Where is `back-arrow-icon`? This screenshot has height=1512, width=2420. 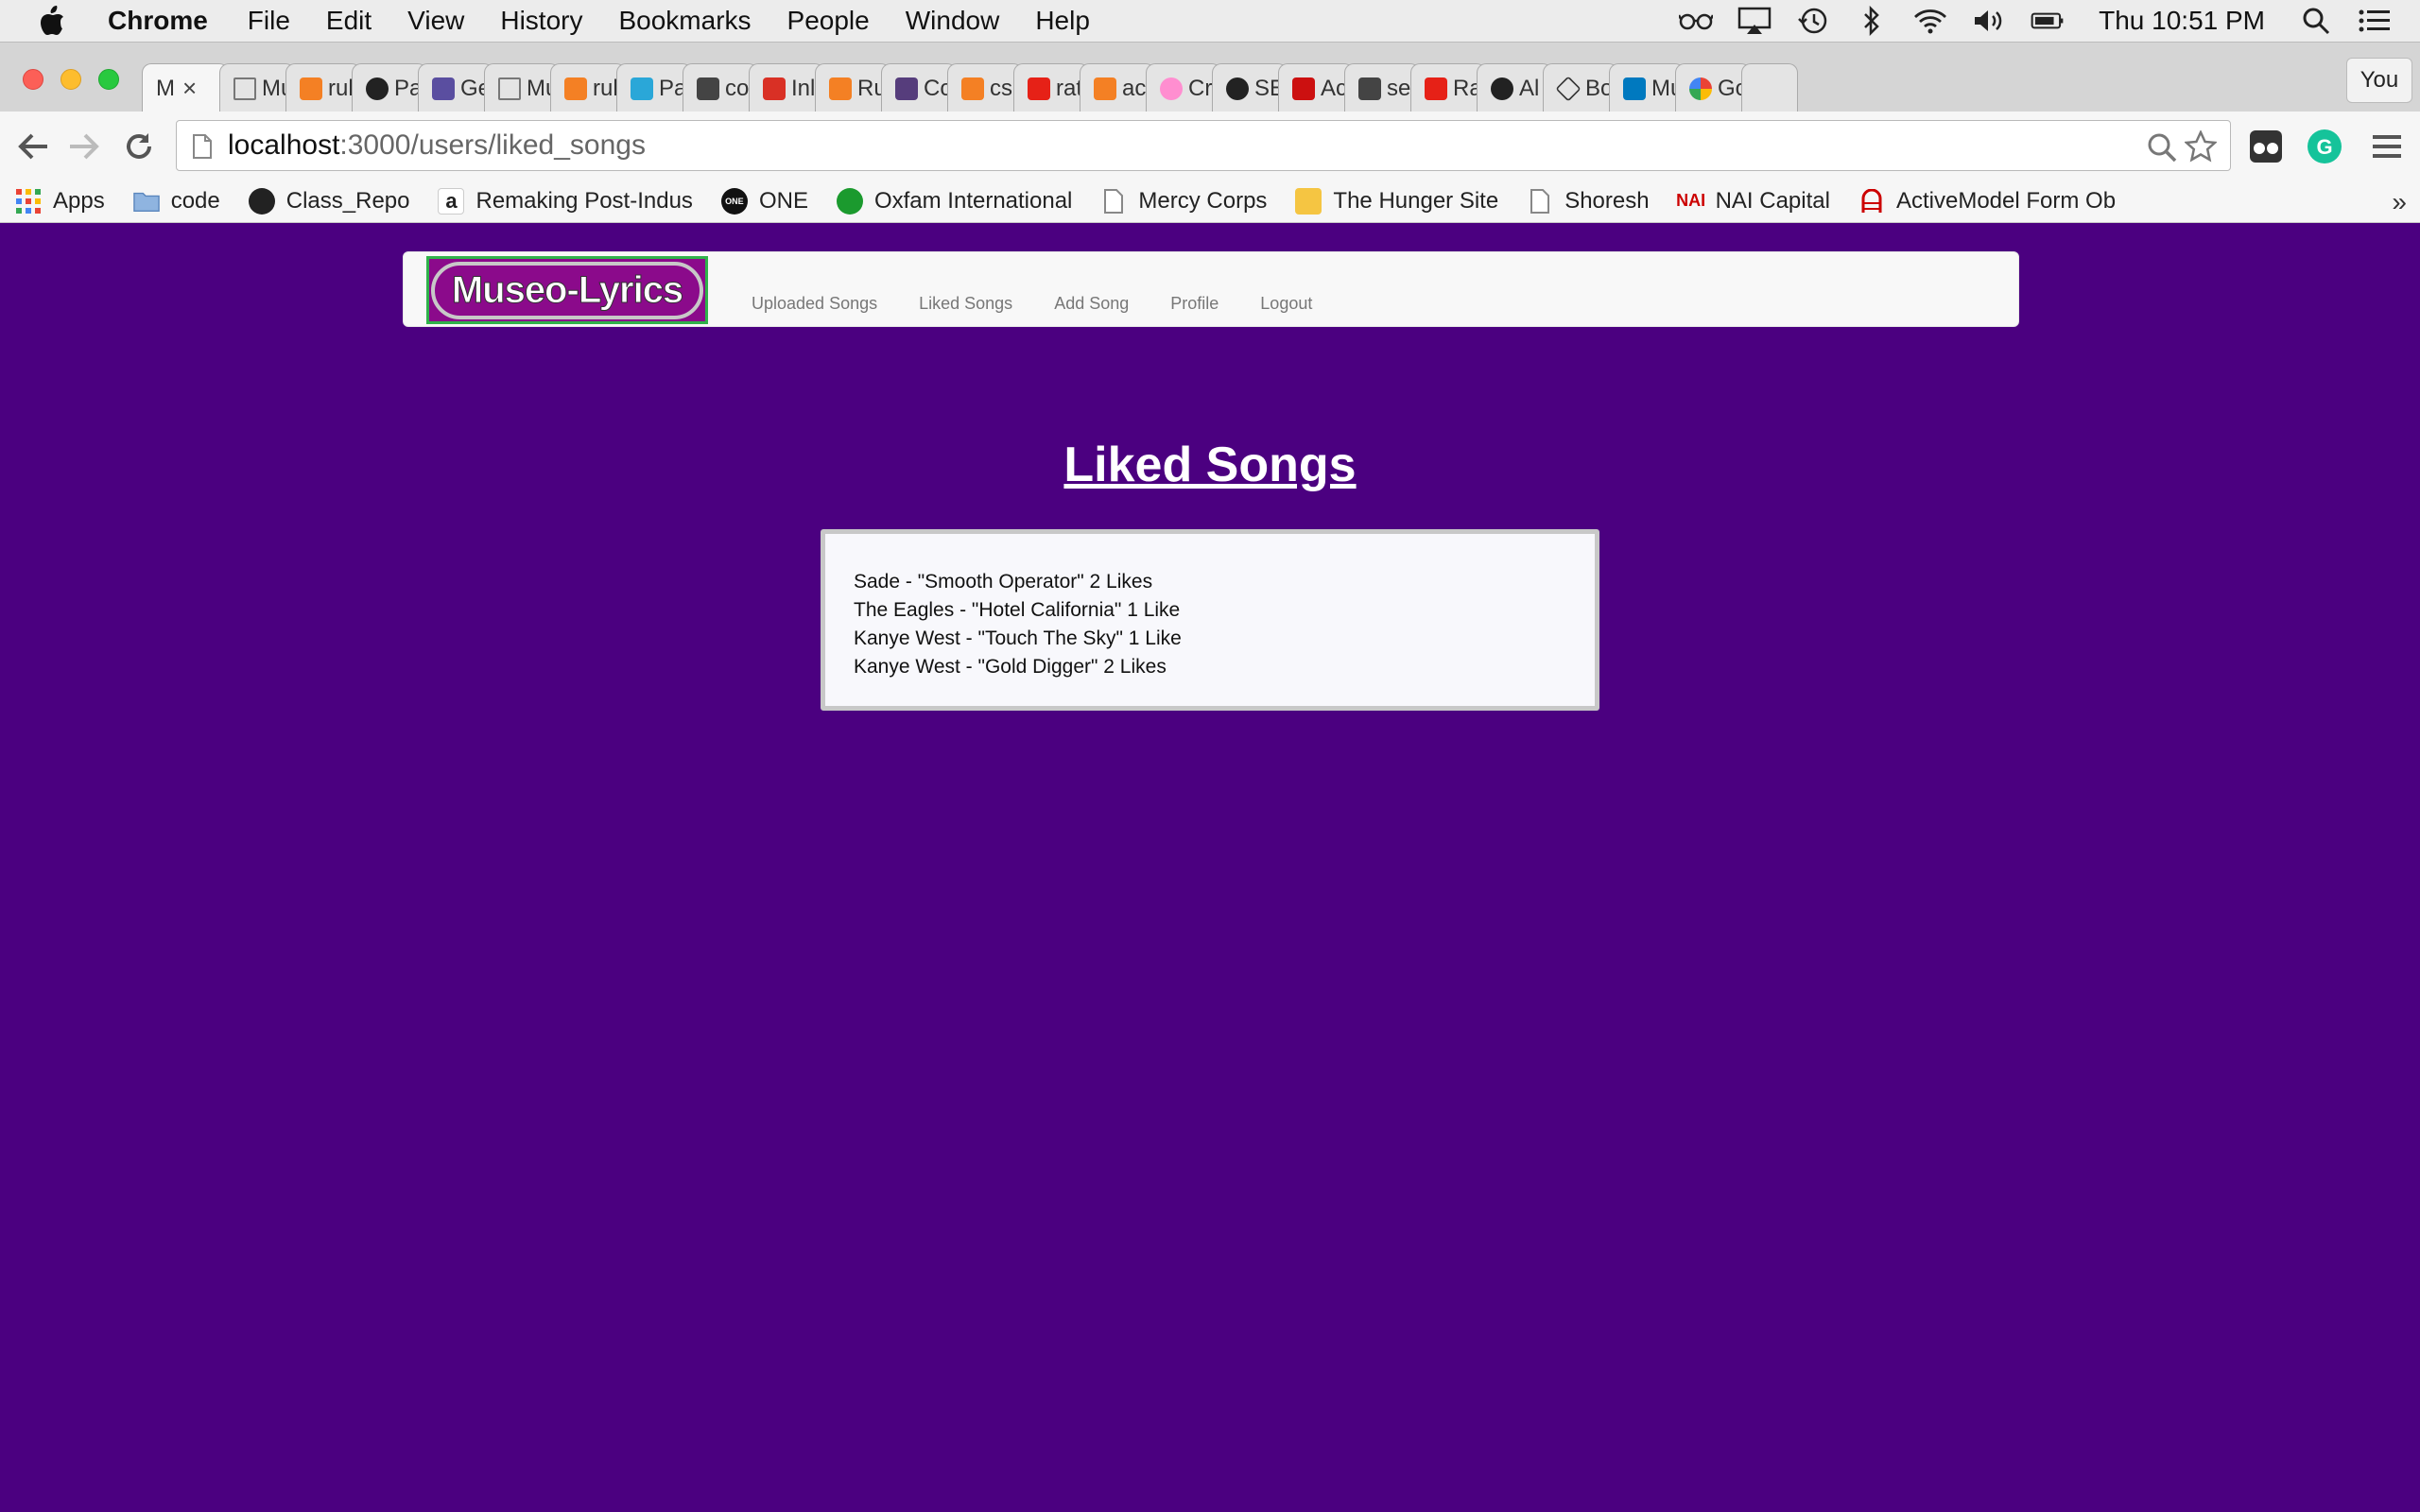 back-arrow-icon is located at coordinates (33, 146).